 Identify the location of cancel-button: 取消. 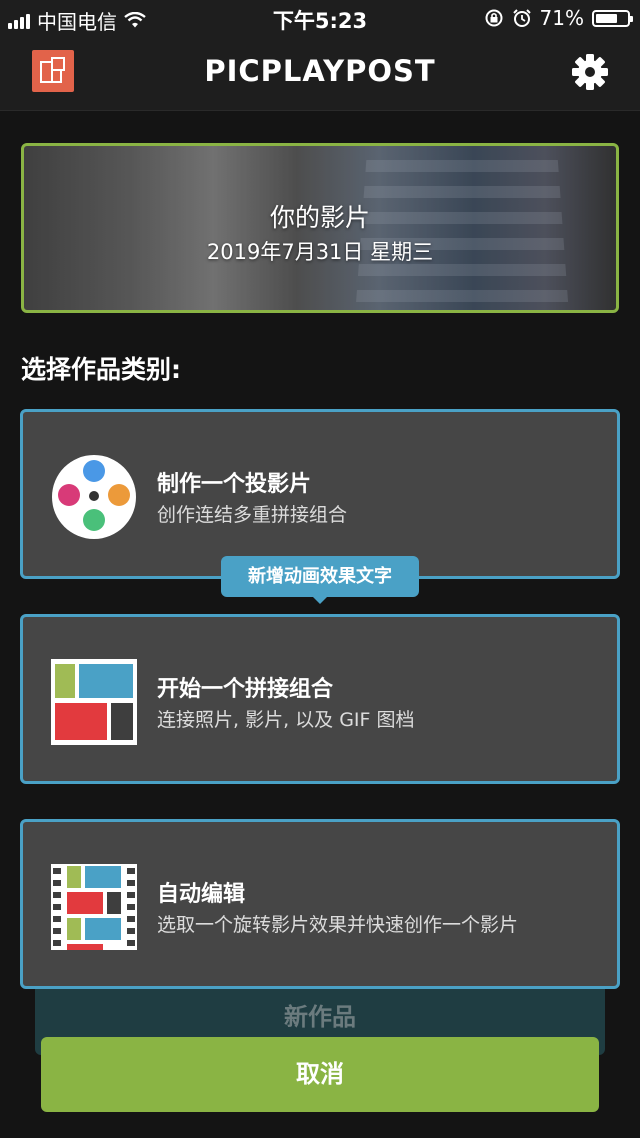
(320, 1074).